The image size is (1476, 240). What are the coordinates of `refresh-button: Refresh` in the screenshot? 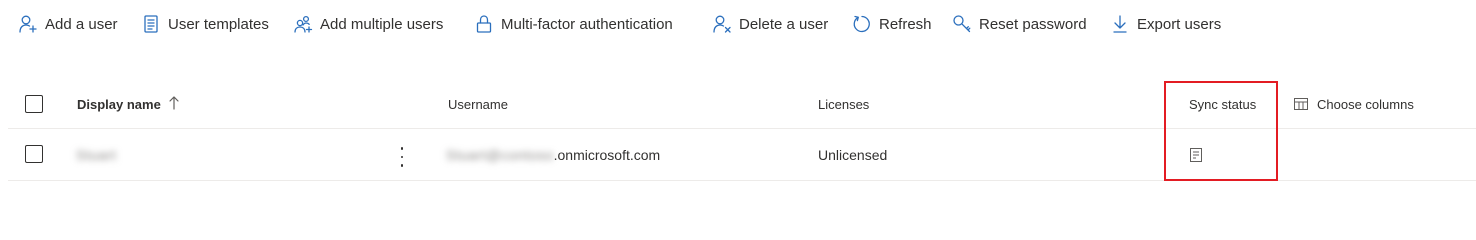 It's located at (892, 24).